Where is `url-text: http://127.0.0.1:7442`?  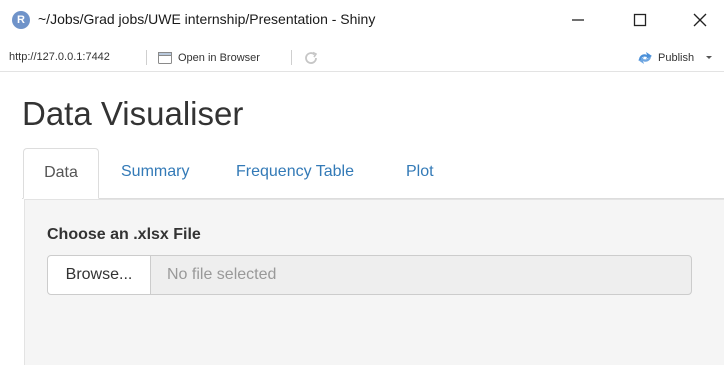 url-text: http://127.0.0.1:7442 is located at coordinates (59, 57).